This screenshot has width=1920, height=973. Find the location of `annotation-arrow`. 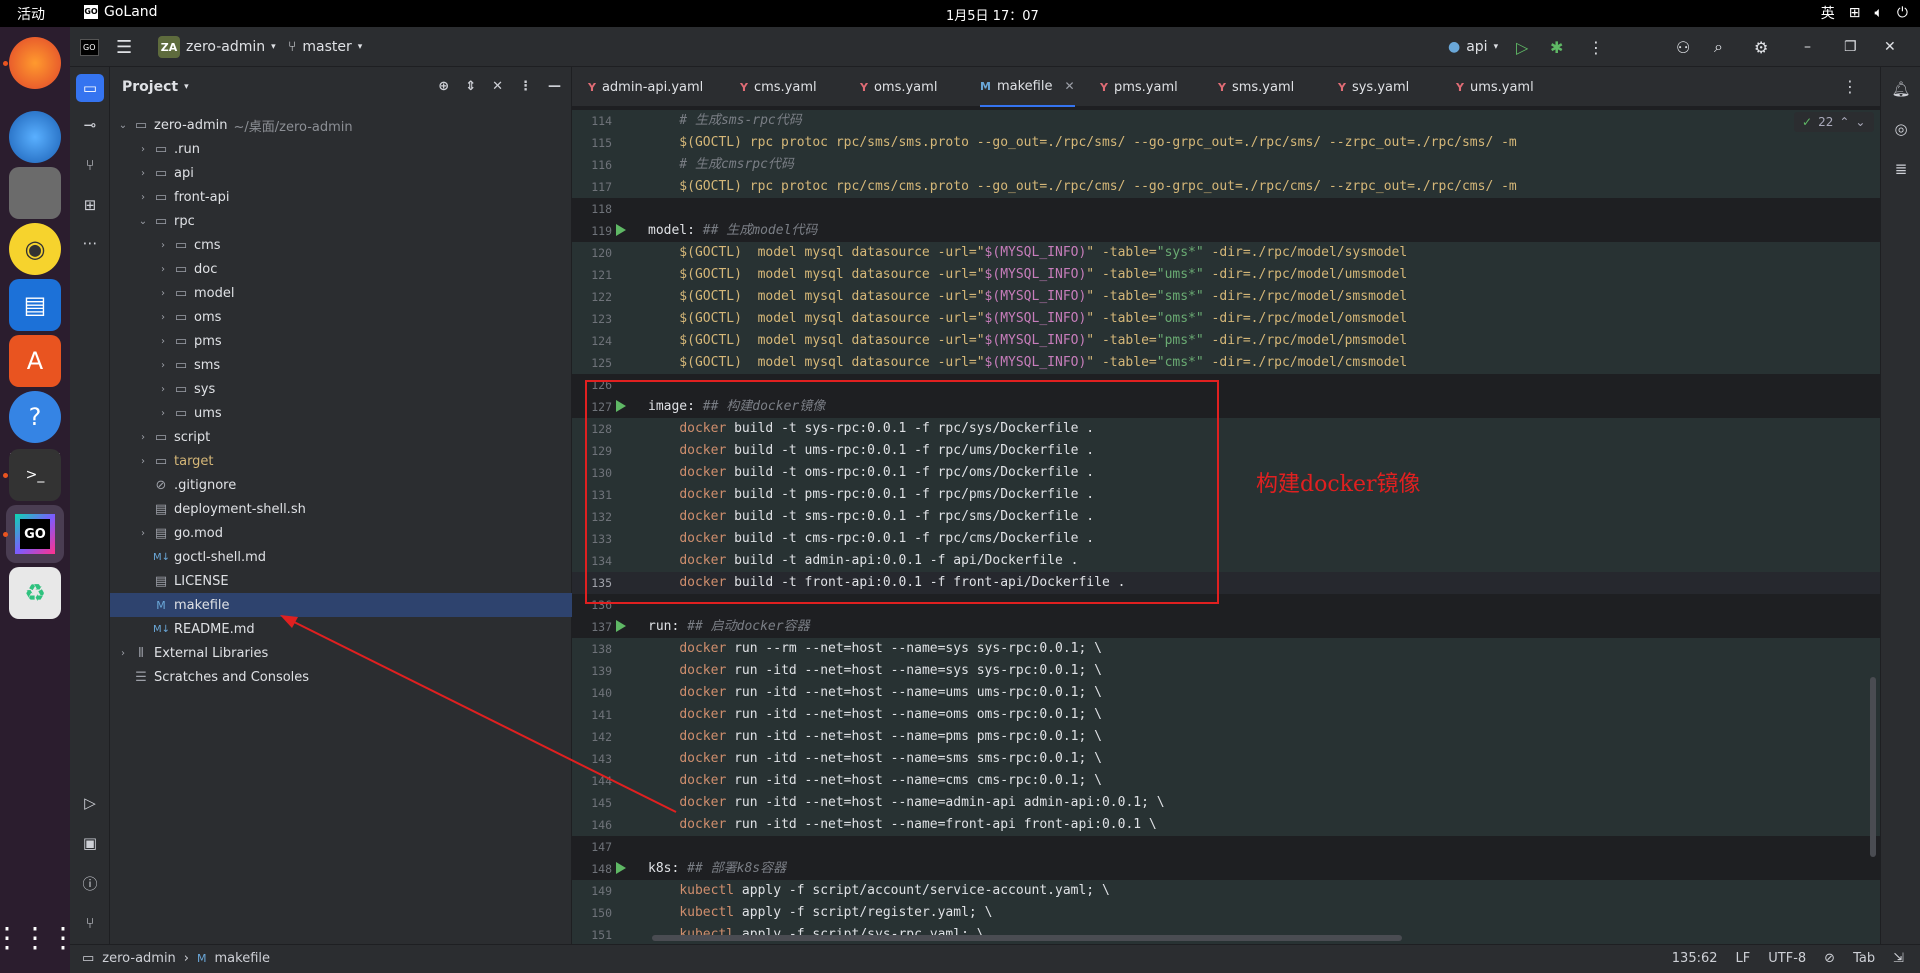

annotation-arrow is located at coordinates (478, 714).